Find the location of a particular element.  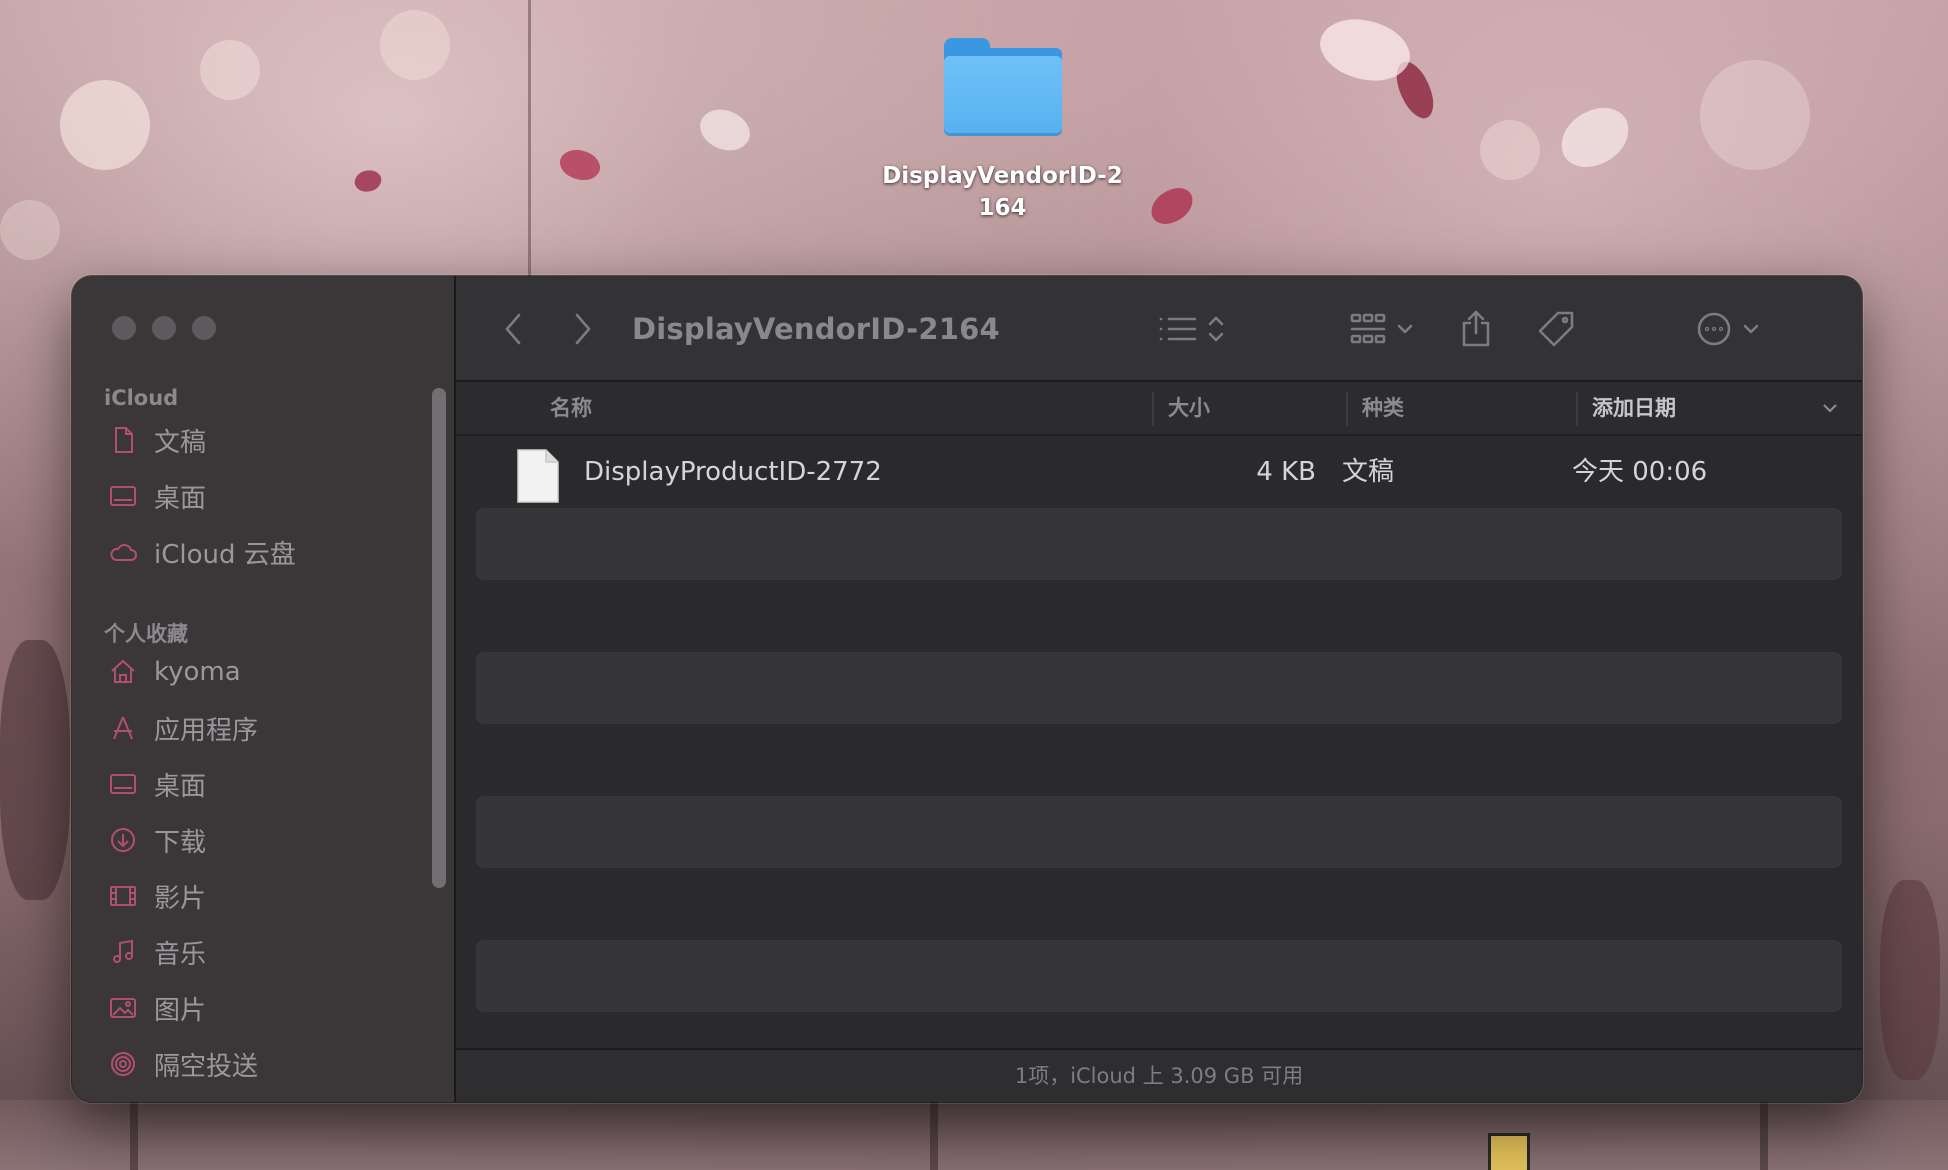

sidebar-item-icloud-documents: 文稿 is located at coordinates (156, 440).